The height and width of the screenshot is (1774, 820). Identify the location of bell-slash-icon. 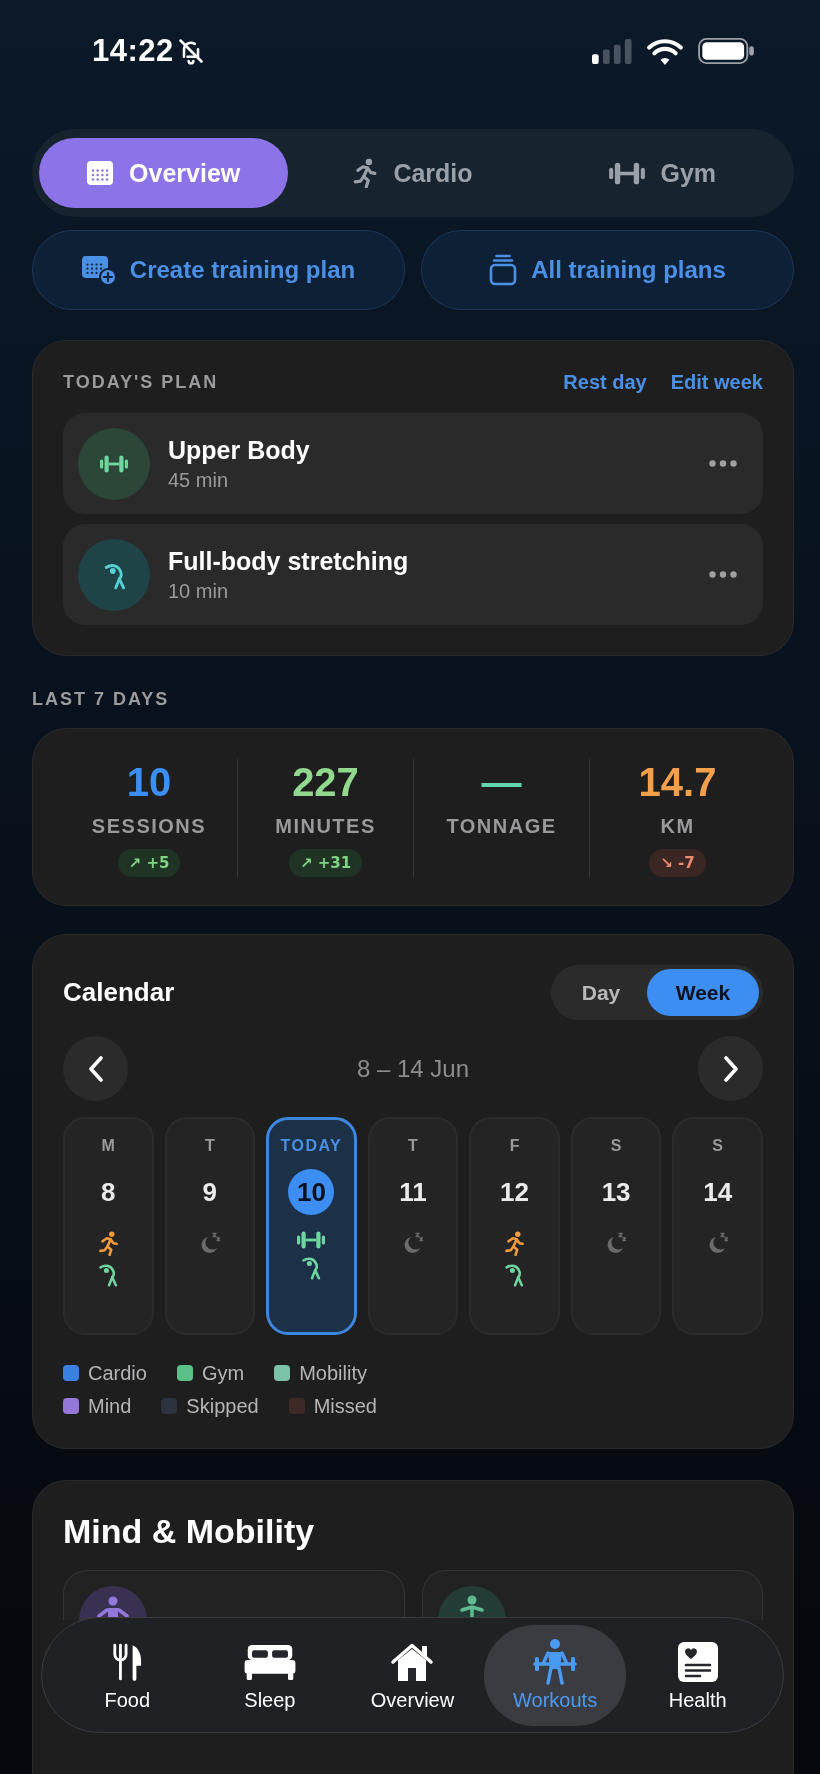
(190, 51).